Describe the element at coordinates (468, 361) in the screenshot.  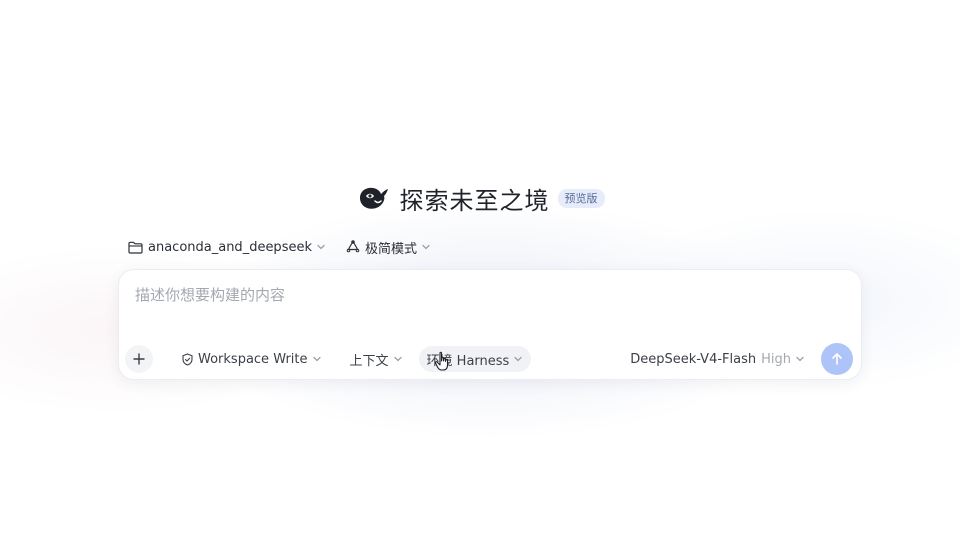
I see `environment-label: 环境 Harness` at that location.